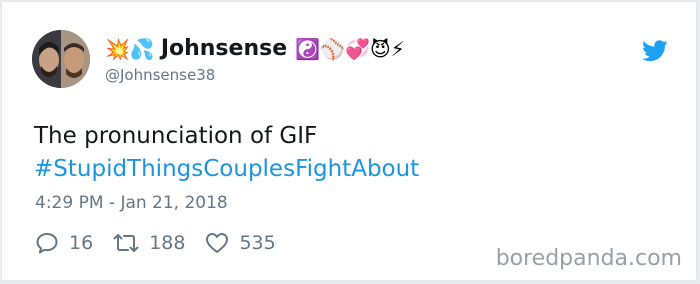  Describe the element at coordinates (131, 203) in the screenshot. I see `tweet-timestamp: 4:29 PM - Jan 21, 2018` at that location.